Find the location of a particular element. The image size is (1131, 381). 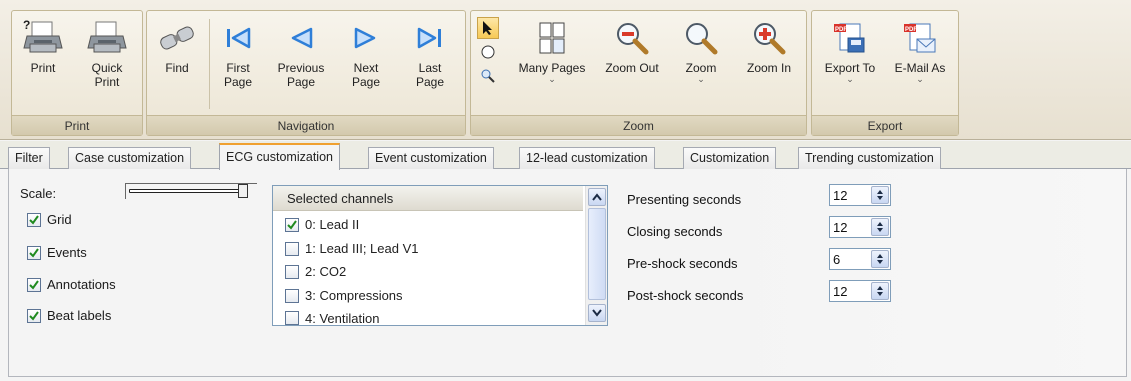

channel-item-lead-iii-v1: 1: Lead III; Lead V1 is located at coordinates (351, 248).